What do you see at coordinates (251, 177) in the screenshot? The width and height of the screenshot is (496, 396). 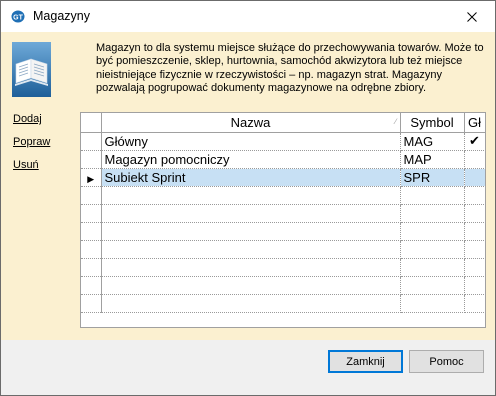 I see `cell-name: Subiekt Sprint` at bounding box center [251, 177].